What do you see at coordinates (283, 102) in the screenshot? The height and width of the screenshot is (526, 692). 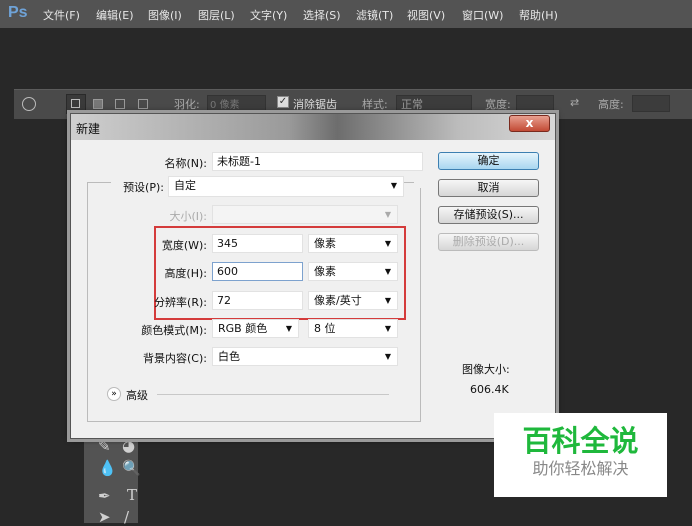 I see `antialias-checkbox: ✓` at bounding box center [283, 102].